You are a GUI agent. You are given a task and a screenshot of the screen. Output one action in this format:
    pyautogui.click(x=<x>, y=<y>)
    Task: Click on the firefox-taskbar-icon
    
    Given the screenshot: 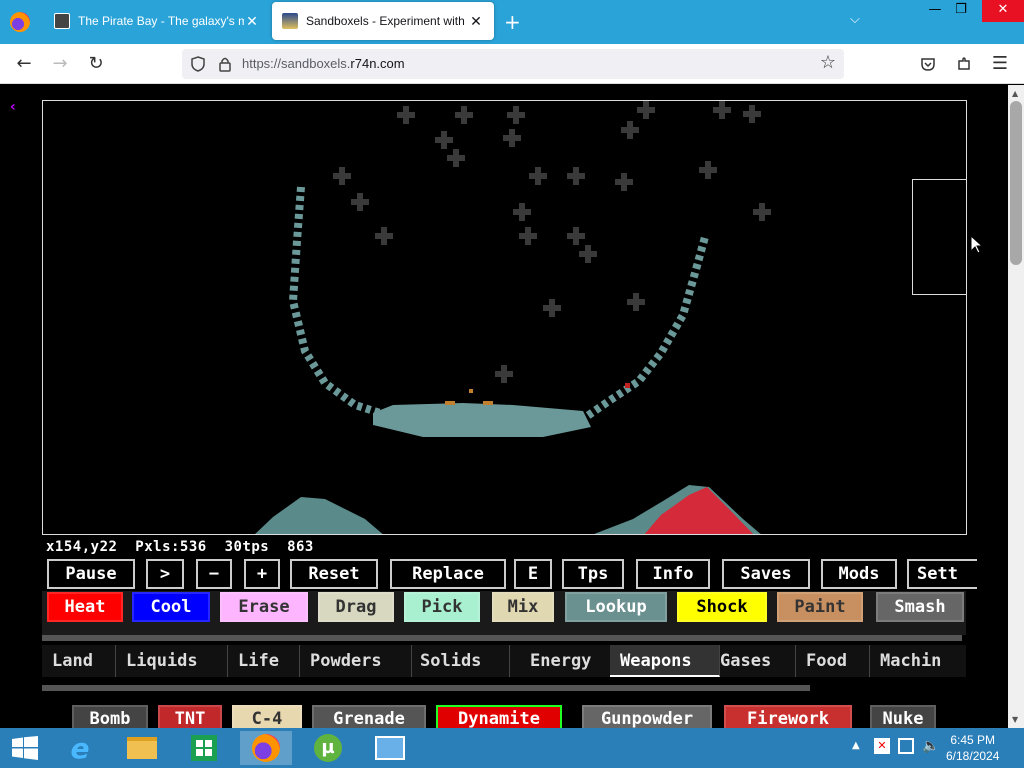 What is the action you would take?
    pyautogui.click(x=266, y=748)
    